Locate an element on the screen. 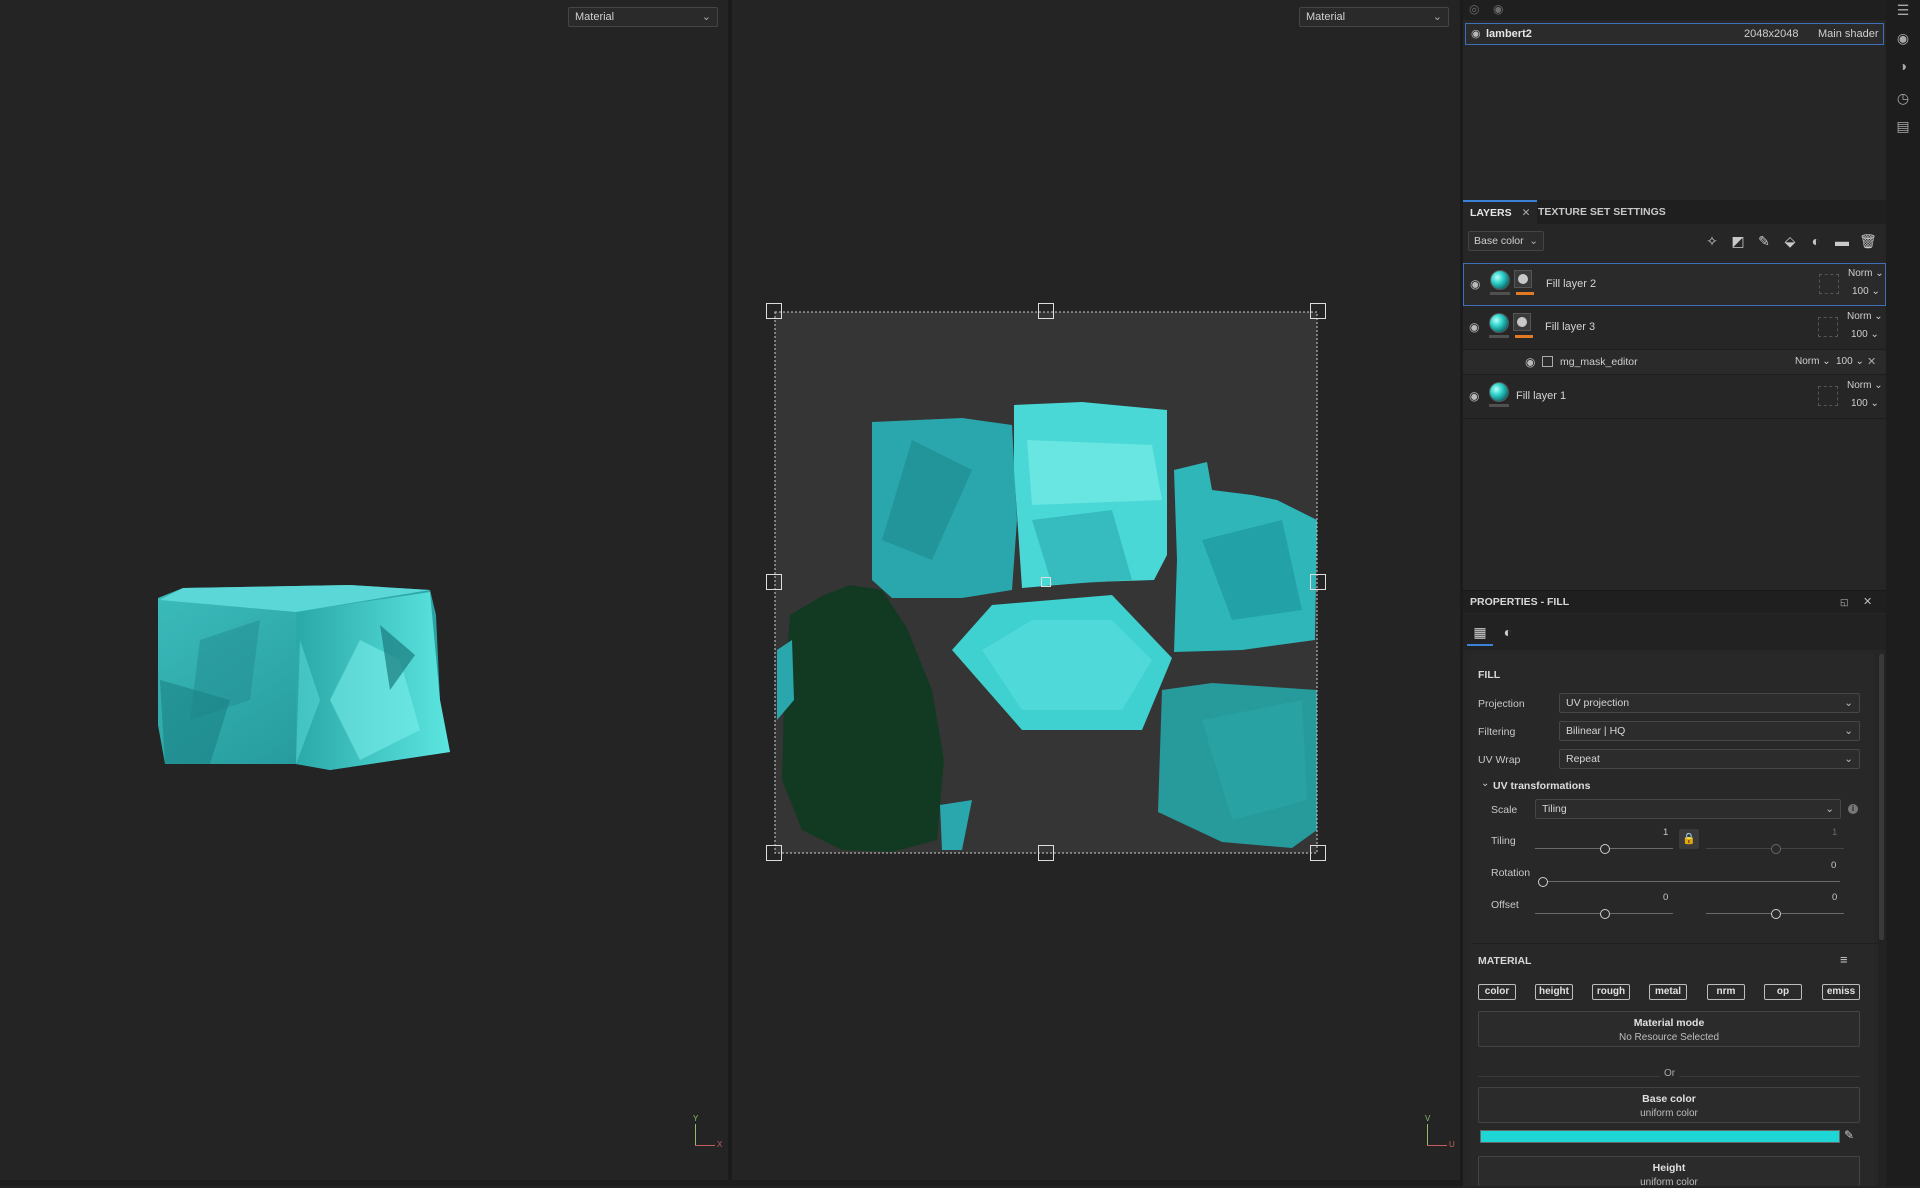 Image resolution: width=1920 pixels, height=1188 pixels. add-paint-layer-icon: ✎ is located at coordinates (1764, 241).